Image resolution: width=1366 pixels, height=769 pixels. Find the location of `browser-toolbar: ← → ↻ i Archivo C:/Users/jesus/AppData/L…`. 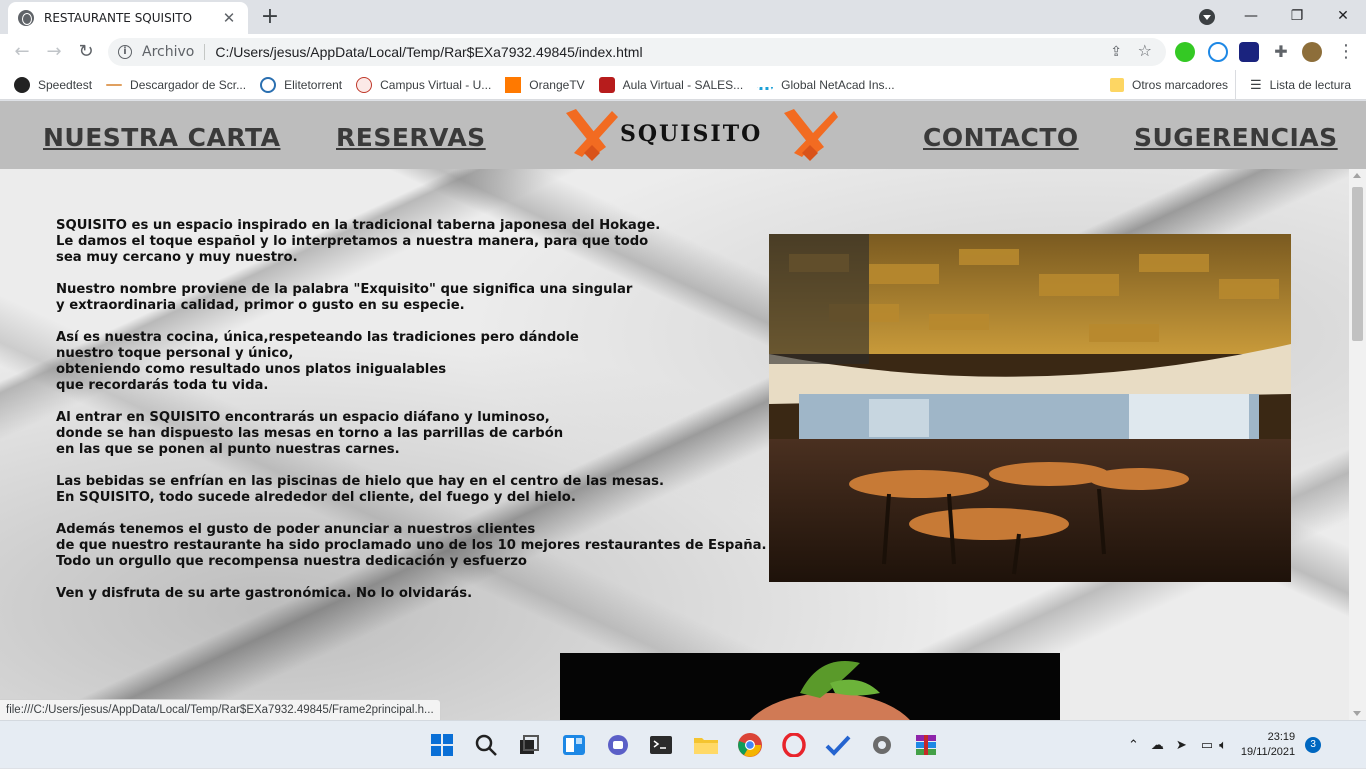

browser-toolbar: ← → ↻ i Archivo C:/Users/jesus/AppData/L… is located at coordinates (683, 52).